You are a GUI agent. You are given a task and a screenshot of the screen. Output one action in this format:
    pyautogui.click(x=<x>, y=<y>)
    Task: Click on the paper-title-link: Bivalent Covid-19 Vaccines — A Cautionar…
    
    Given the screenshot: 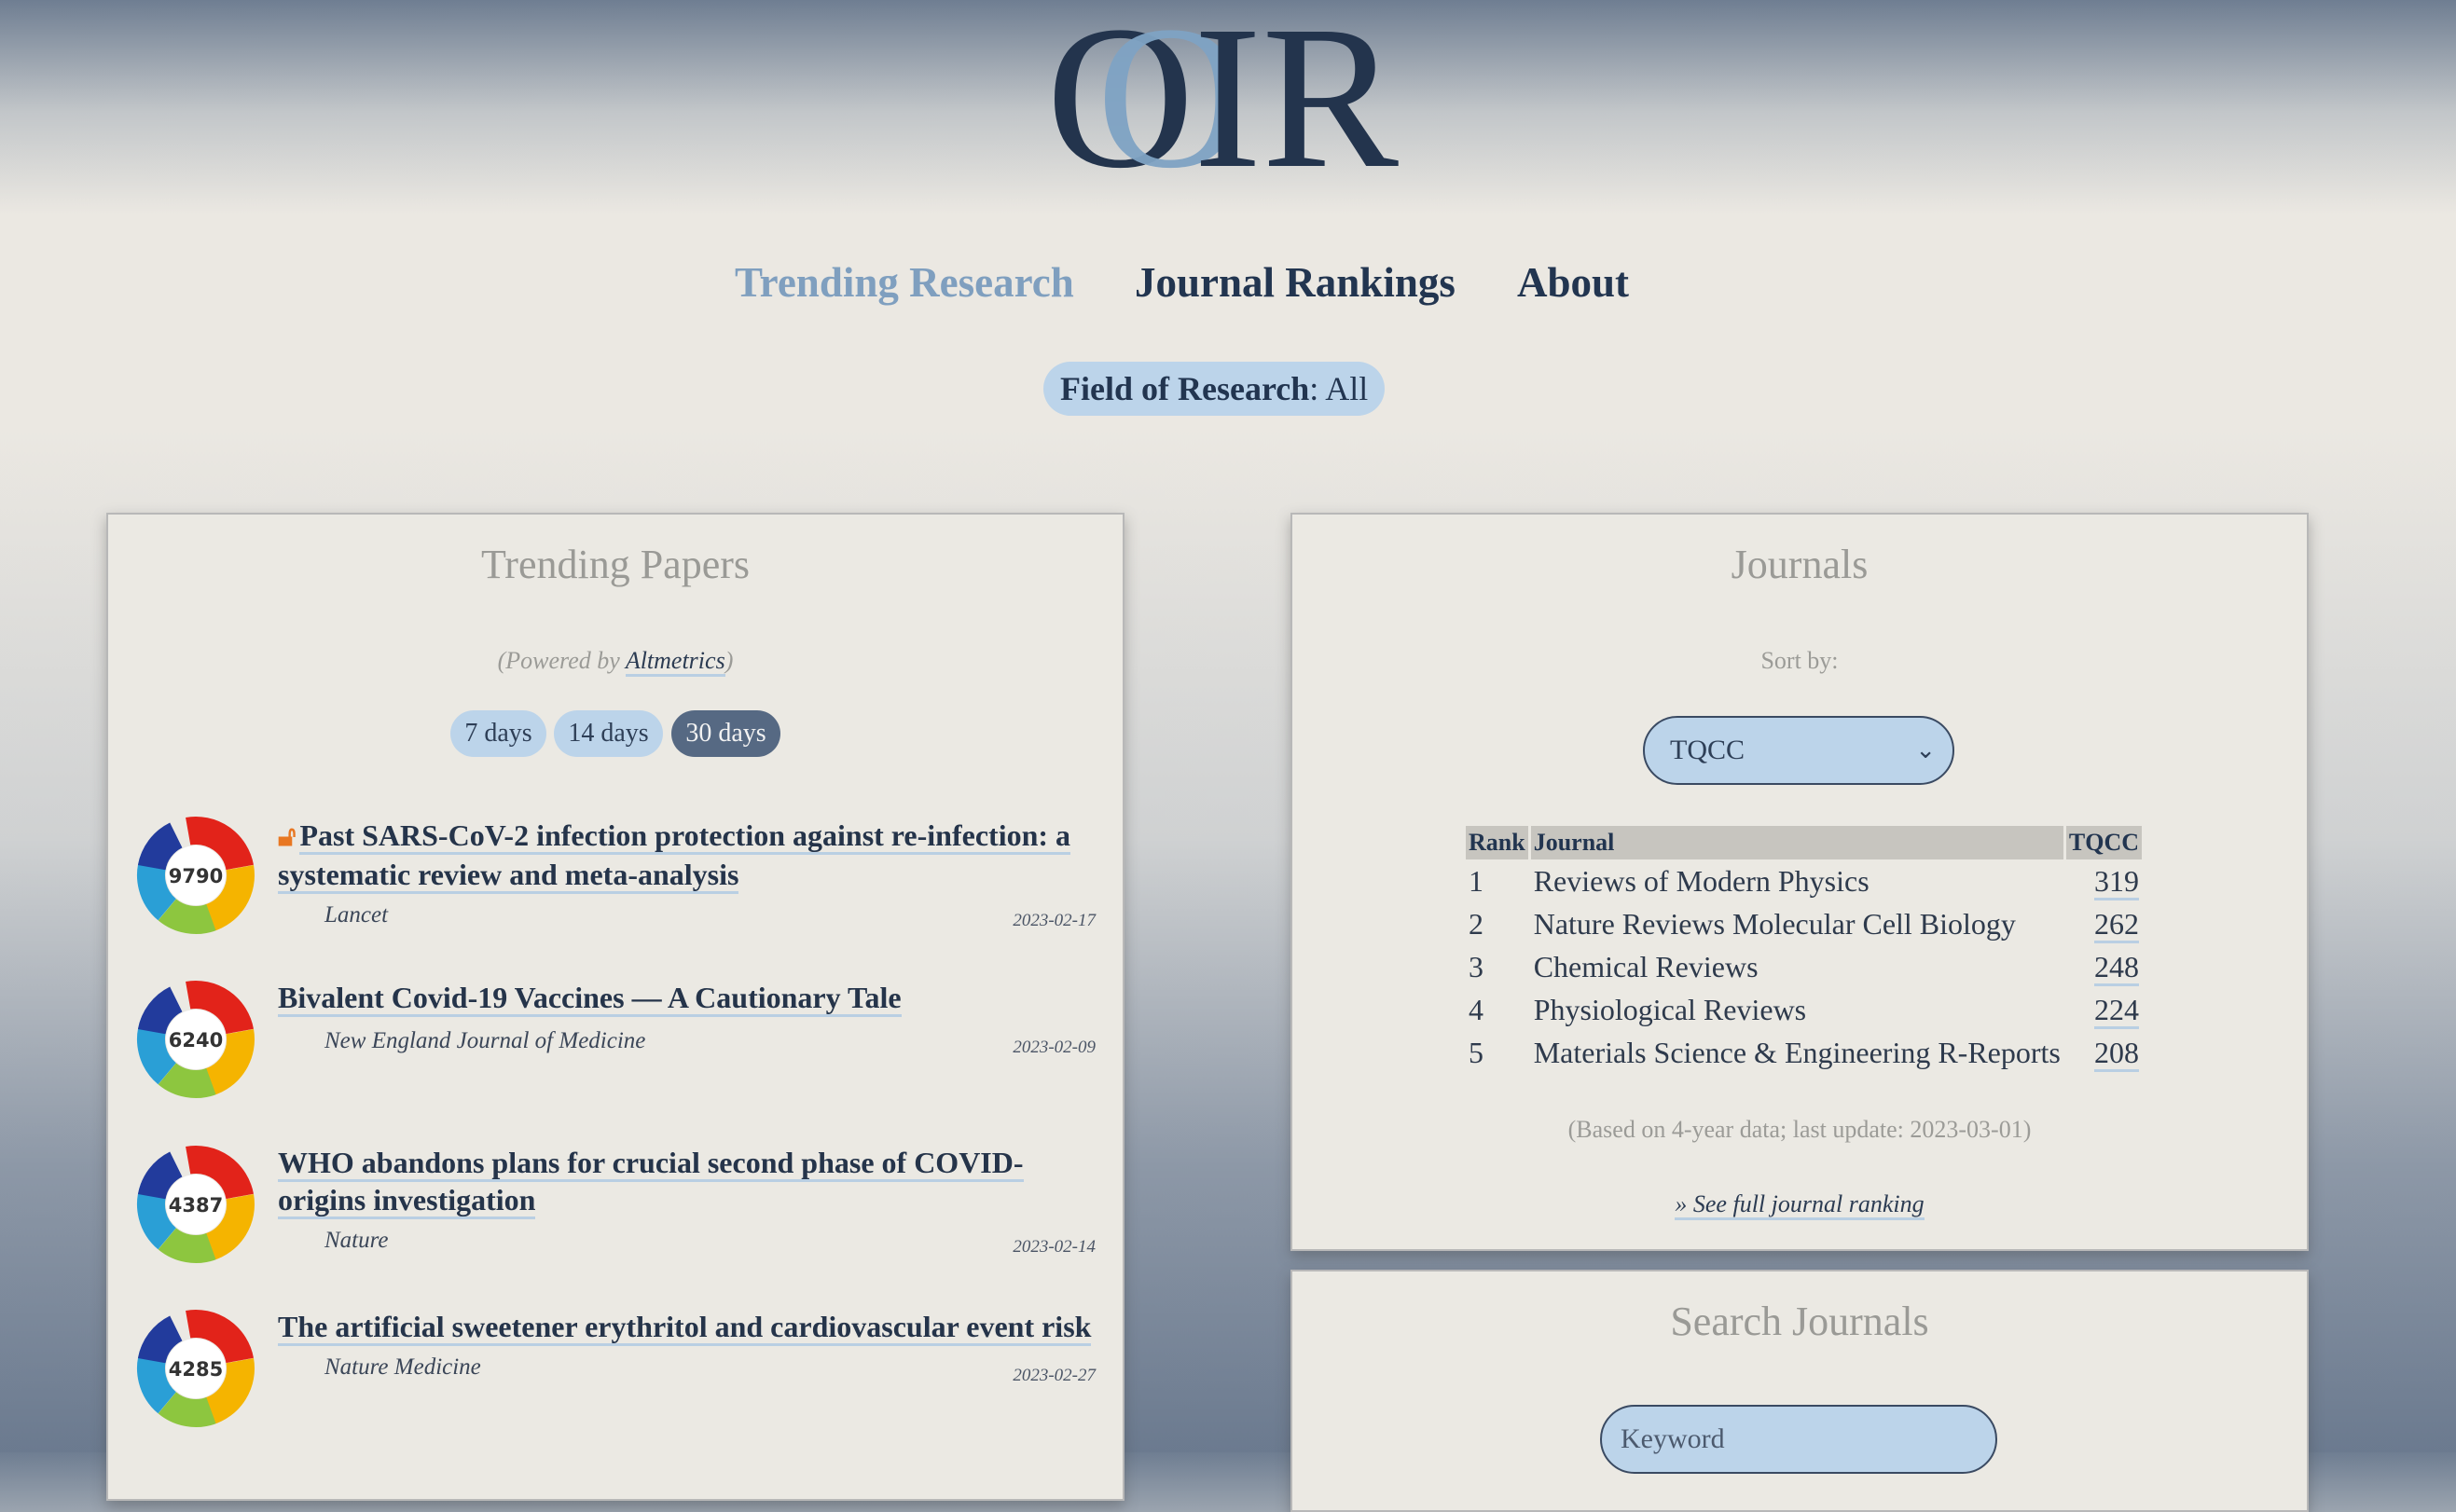 What is the action you would take?
    pyautogui.click(x=590, y=999)
    